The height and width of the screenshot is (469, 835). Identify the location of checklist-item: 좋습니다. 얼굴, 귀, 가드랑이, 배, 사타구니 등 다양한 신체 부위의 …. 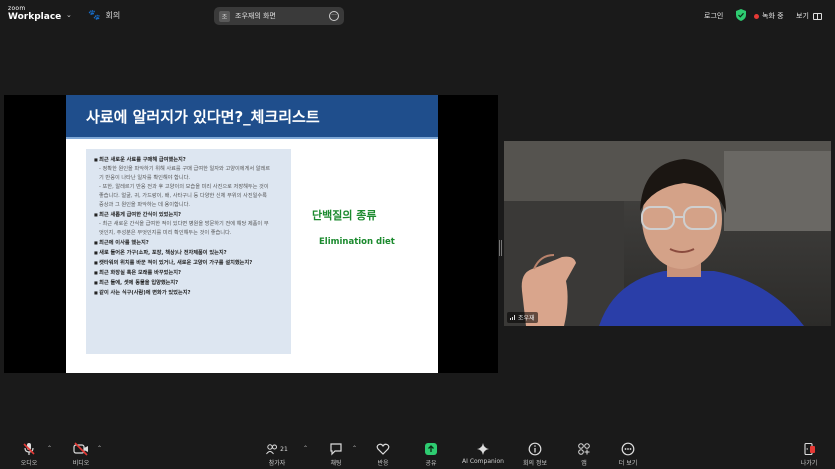
(183, 196).